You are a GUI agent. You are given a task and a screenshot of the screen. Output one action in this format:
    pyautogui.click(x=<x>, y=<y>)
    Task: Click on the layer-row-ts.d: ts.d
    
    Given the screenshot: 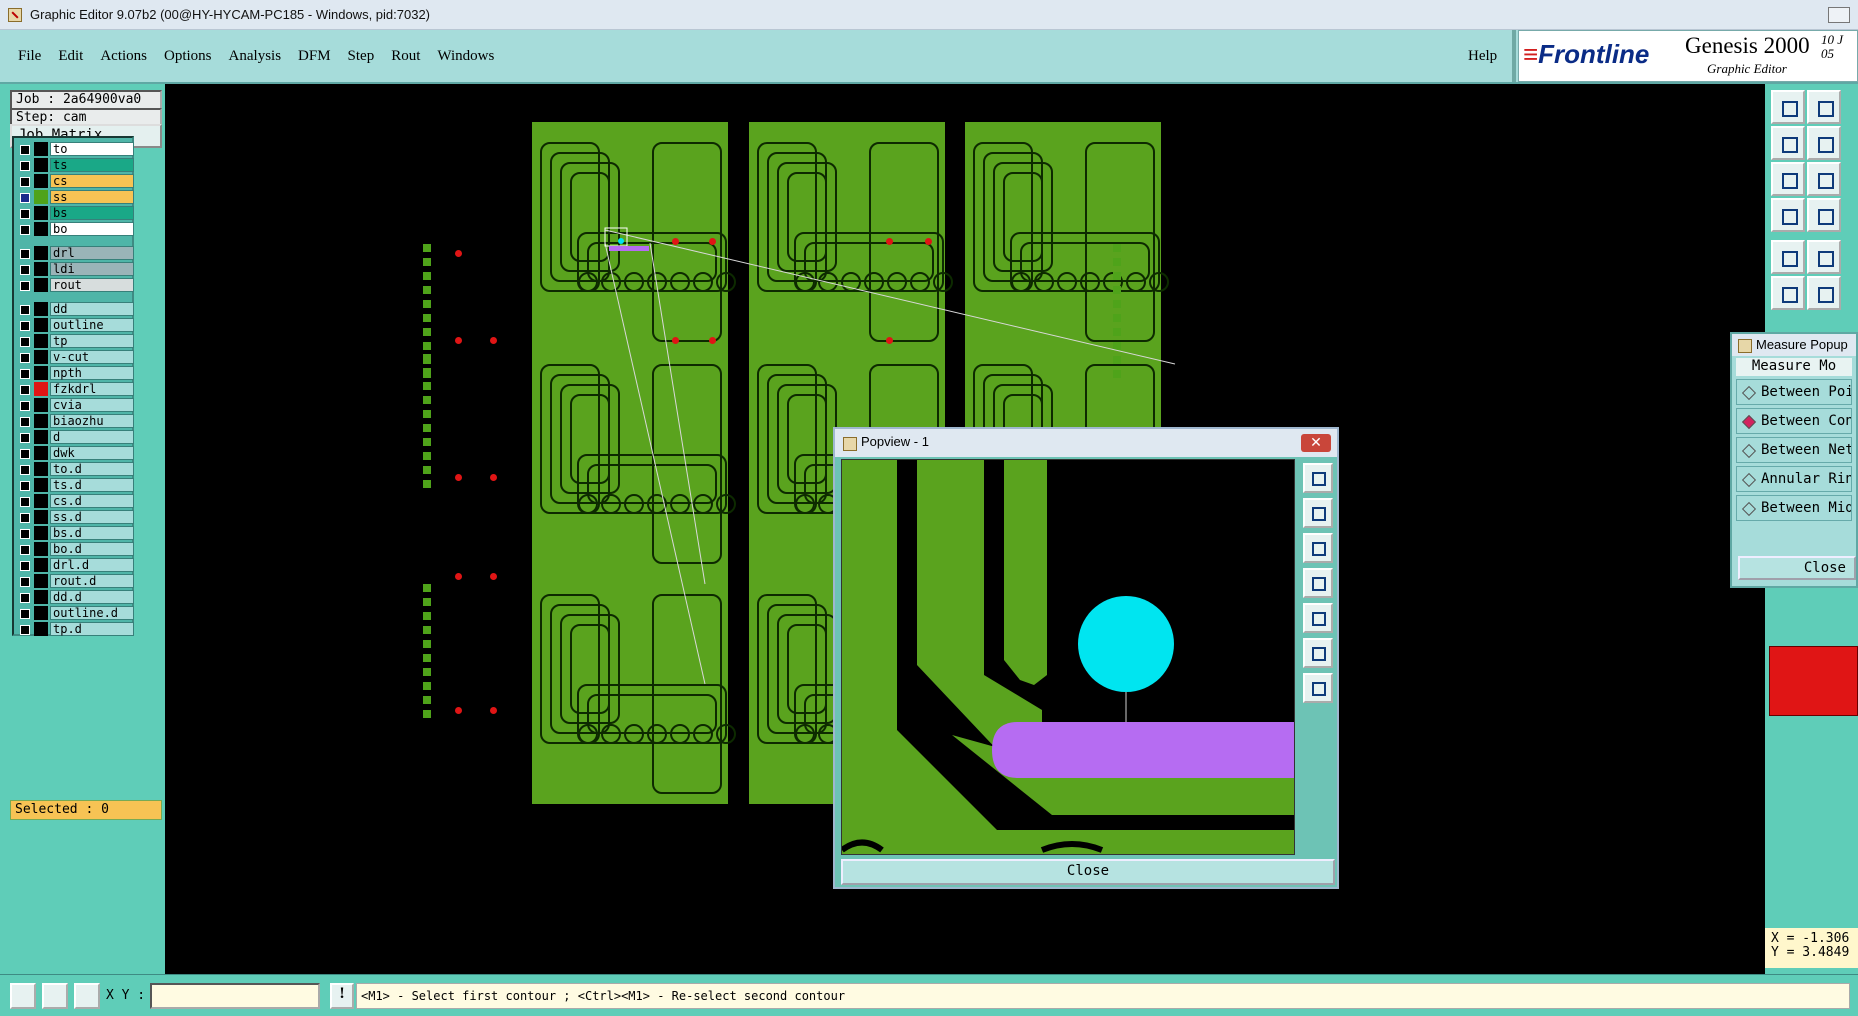 What is the action you would take?
    pyautogui.click(x=75, y=485)
    